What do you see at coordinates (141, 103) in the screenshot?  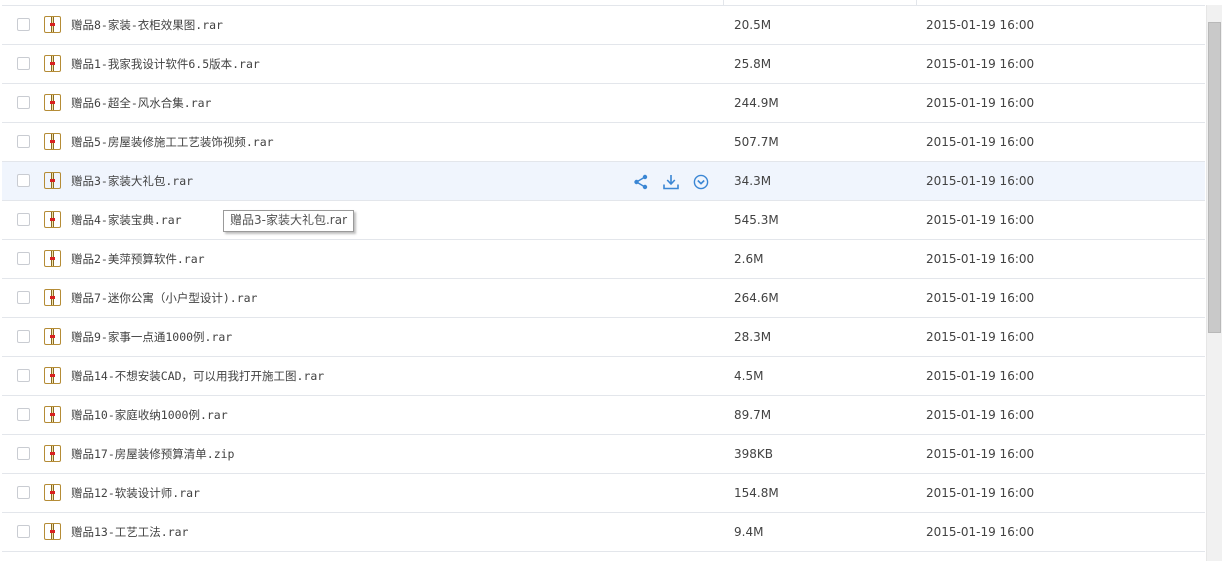 I see `file-name: 赠品6-超全-风水合集.rar` at bounding box center [141, 103].